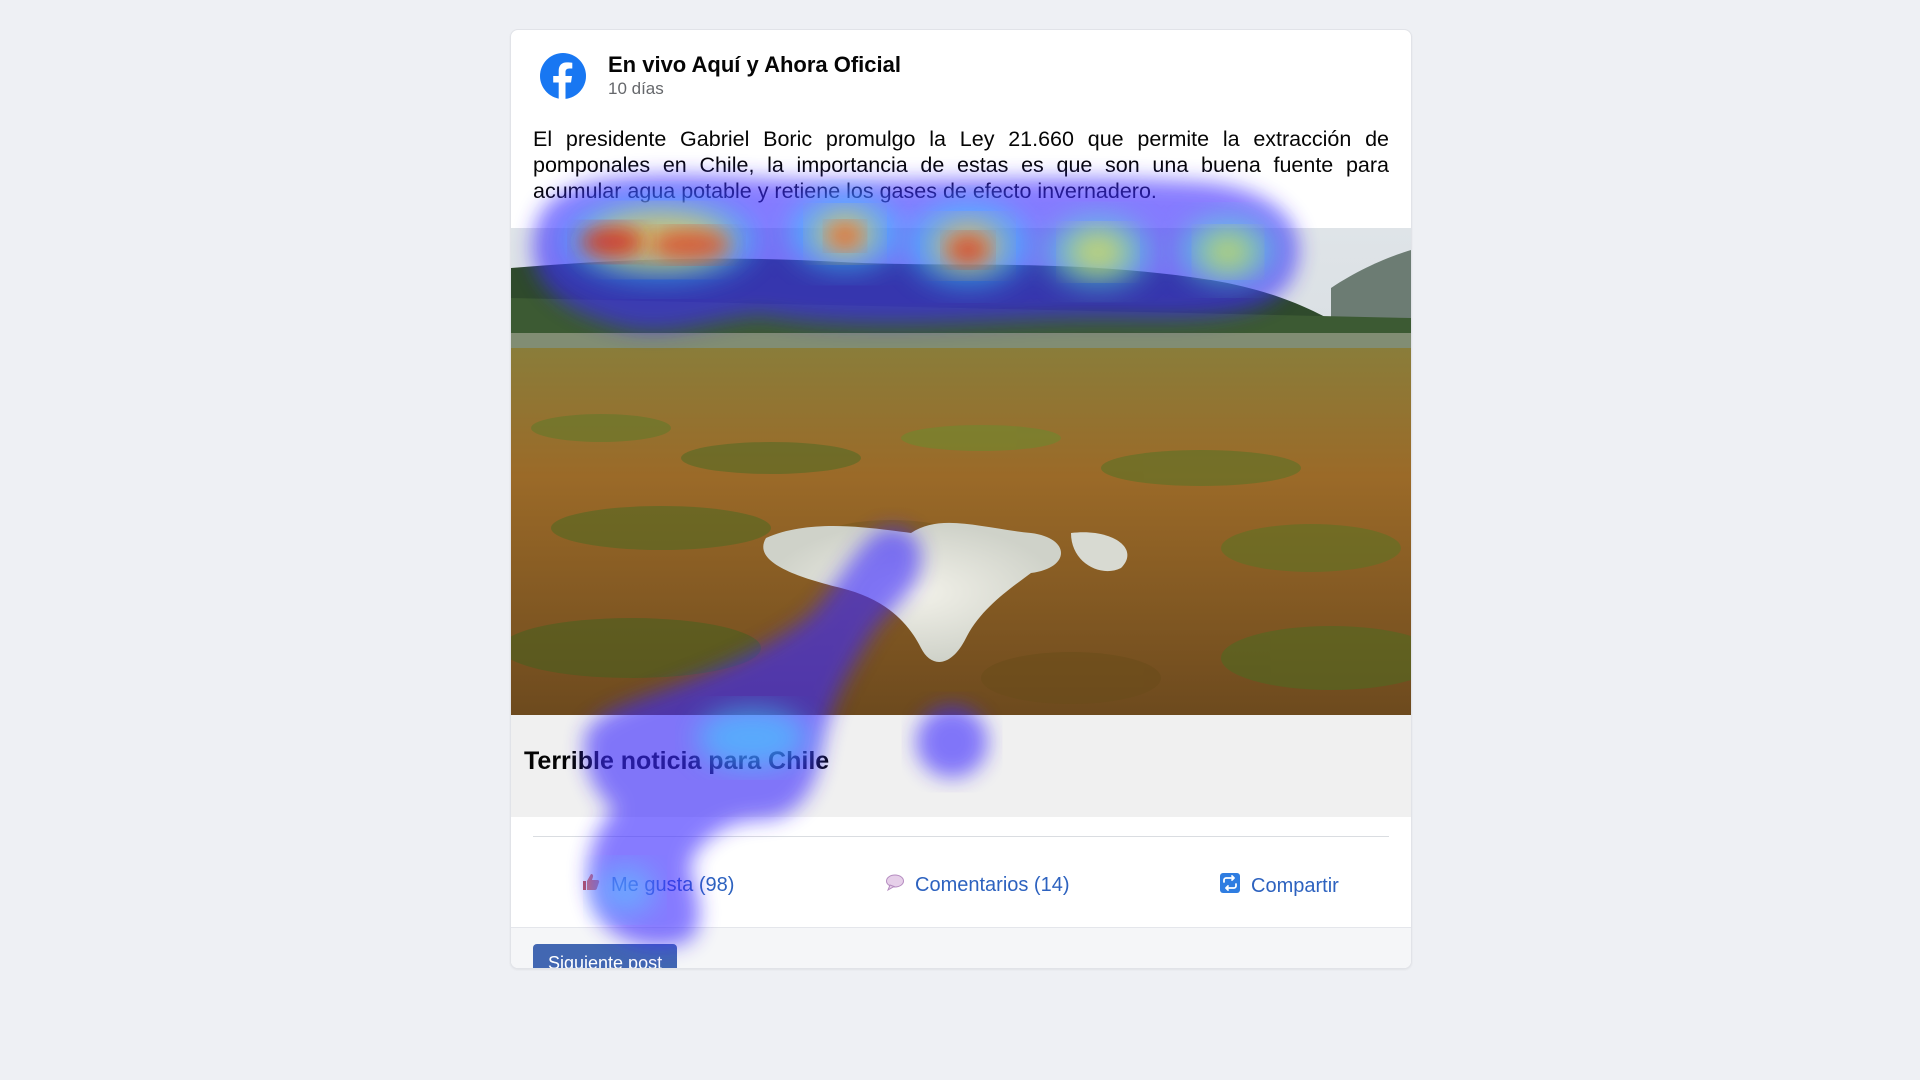 This screenshot has height=1080, width=1920. What do you see at coordinates (591, 885) in the screenshot?
I see `thumbs-up-icon` at bounding box center [591, 885].